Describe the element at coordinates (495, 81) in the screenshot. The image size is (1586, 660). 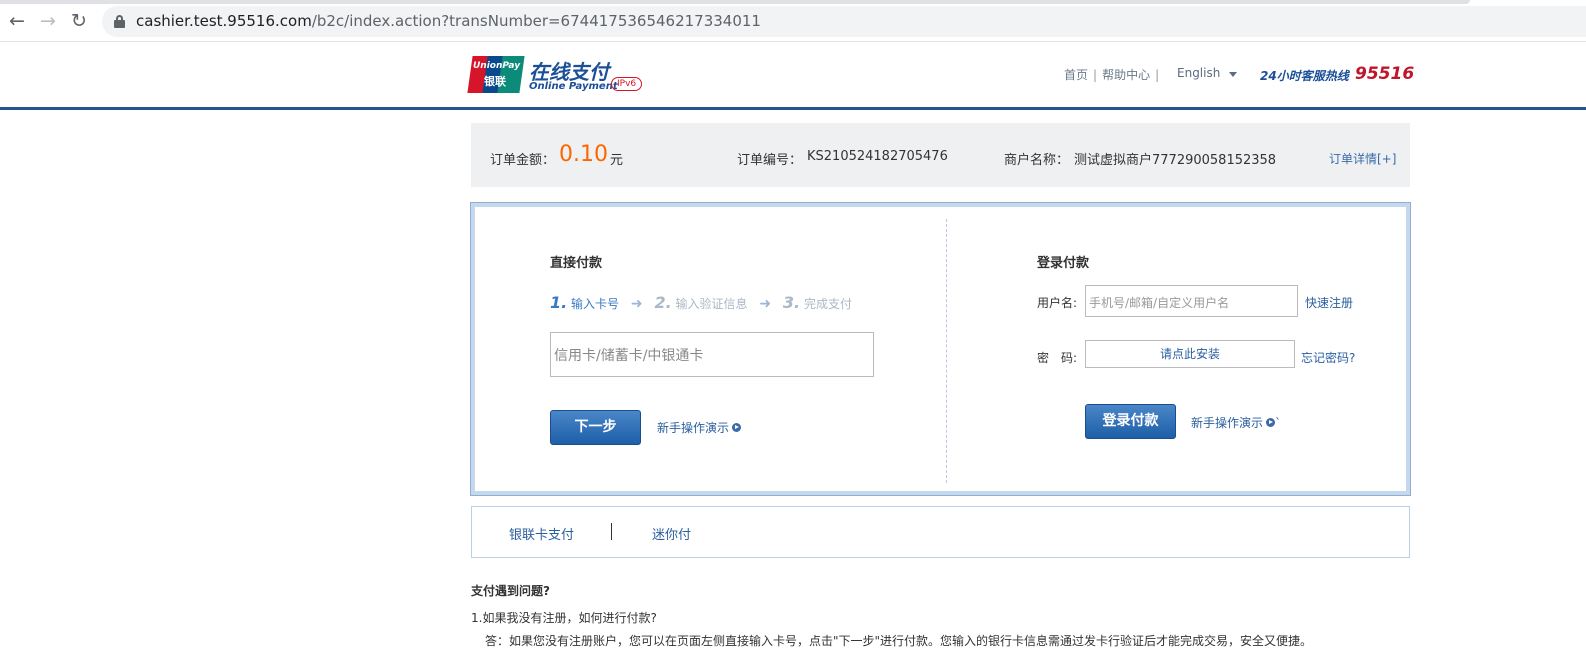
I see `logo-text-cn: 银联` at that location.